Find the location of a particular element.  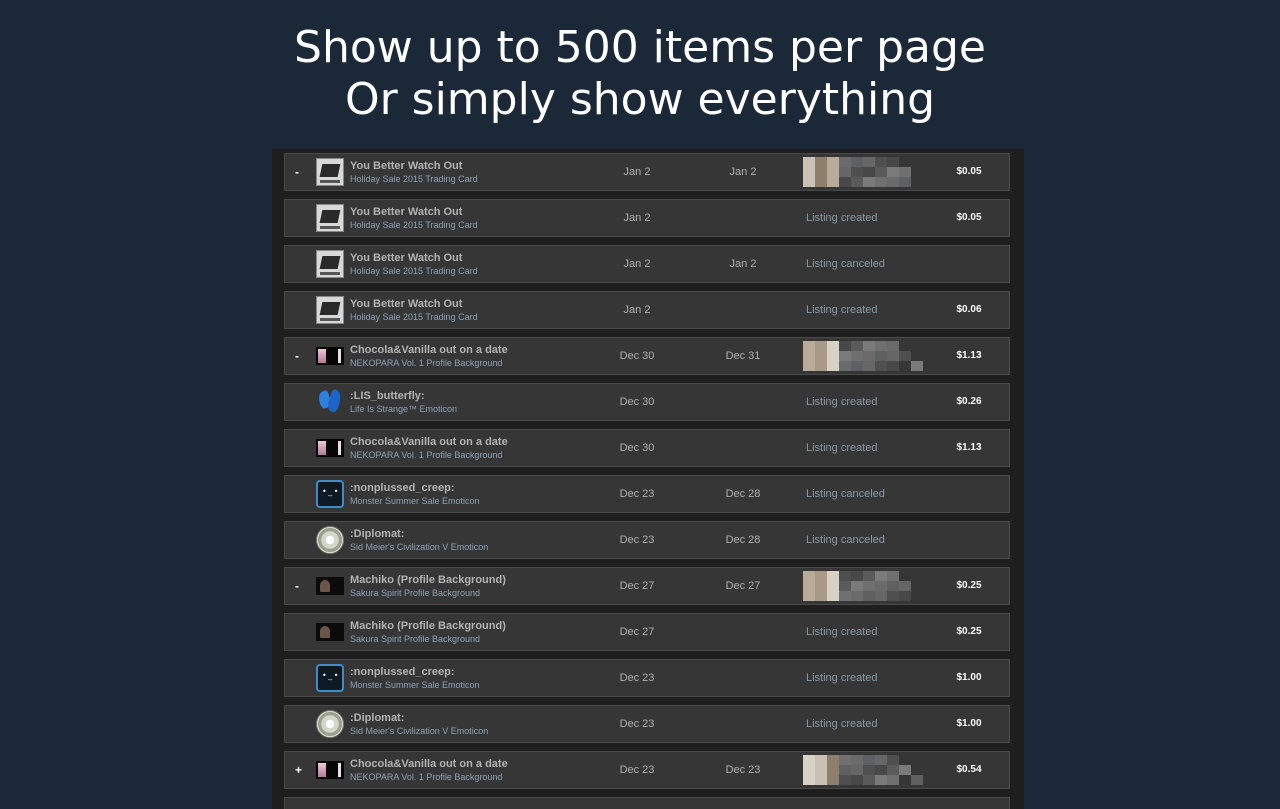

item-game: Life Is Strange™ Emoticon is located at coordinates (404, 409).